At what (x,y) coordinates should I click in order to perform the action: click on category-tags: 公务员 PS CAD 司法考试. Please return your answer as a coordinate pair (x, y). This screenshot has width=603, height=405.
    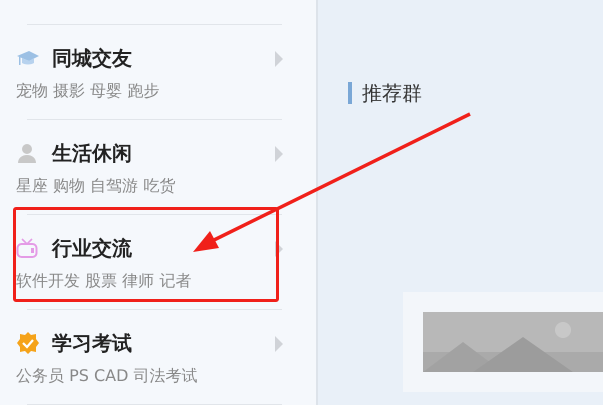
    Looking at the image, I should click on (166, 376).